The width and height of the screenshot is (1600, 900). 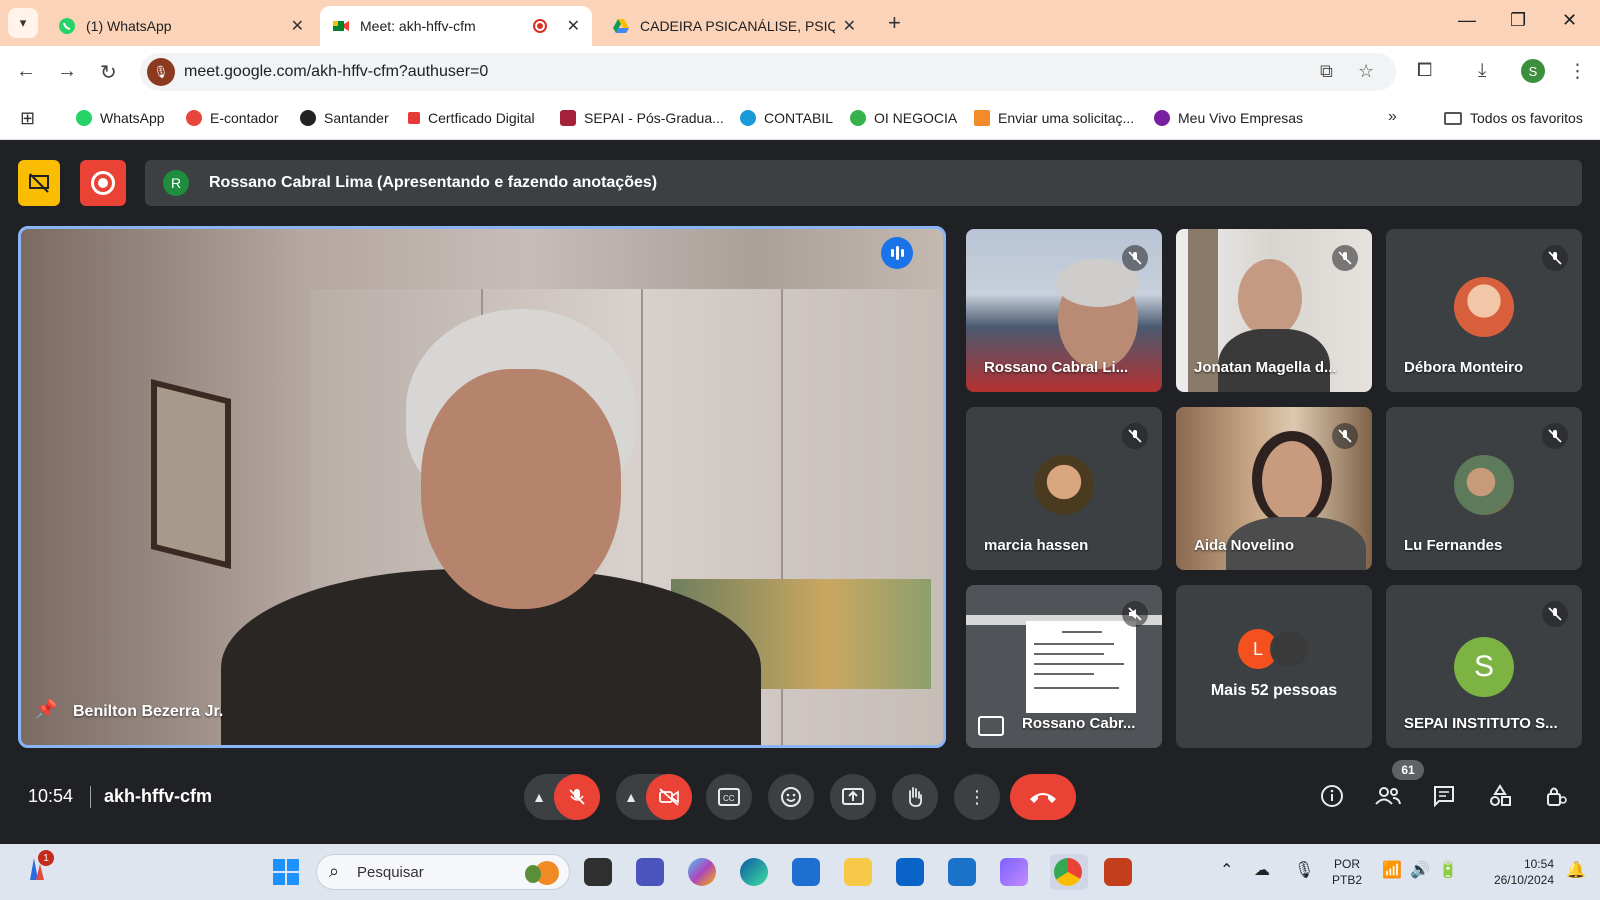 What do you see at coordinates (1347, 872) in the screenshot?
I see `input-language: POR PTB2` at bounding box center [1347, 872].